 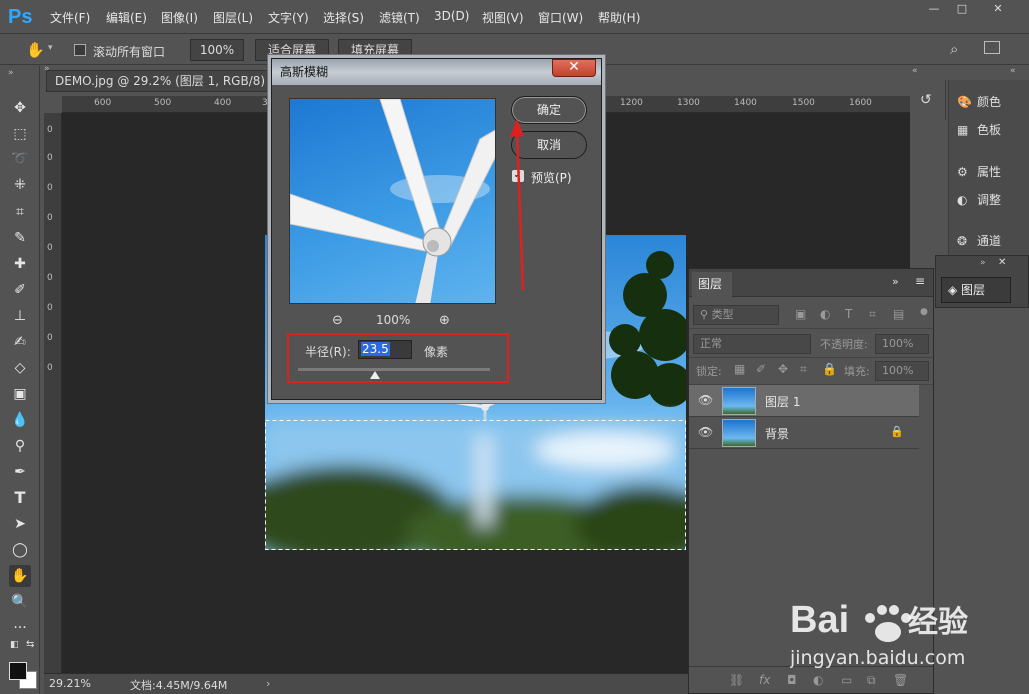 I want to click on blur-preview, so click(x=392, y=201).